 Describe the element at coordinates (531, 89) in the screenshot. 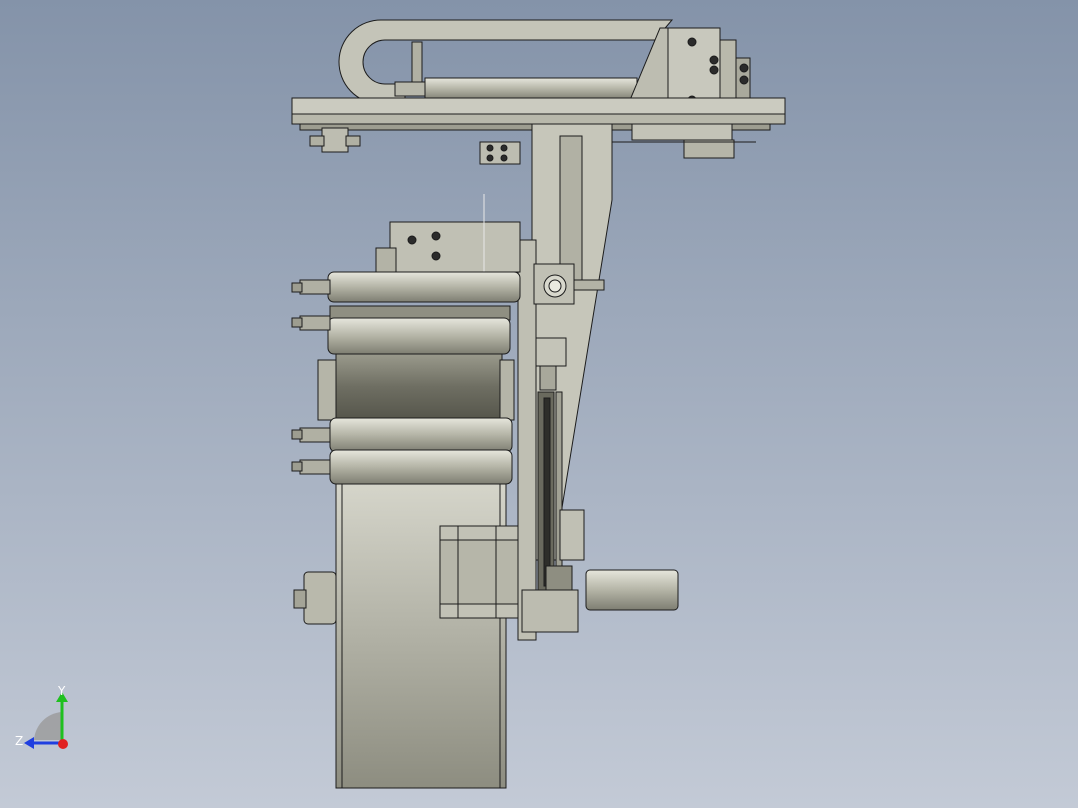

I see `top-cylinder` at that location.